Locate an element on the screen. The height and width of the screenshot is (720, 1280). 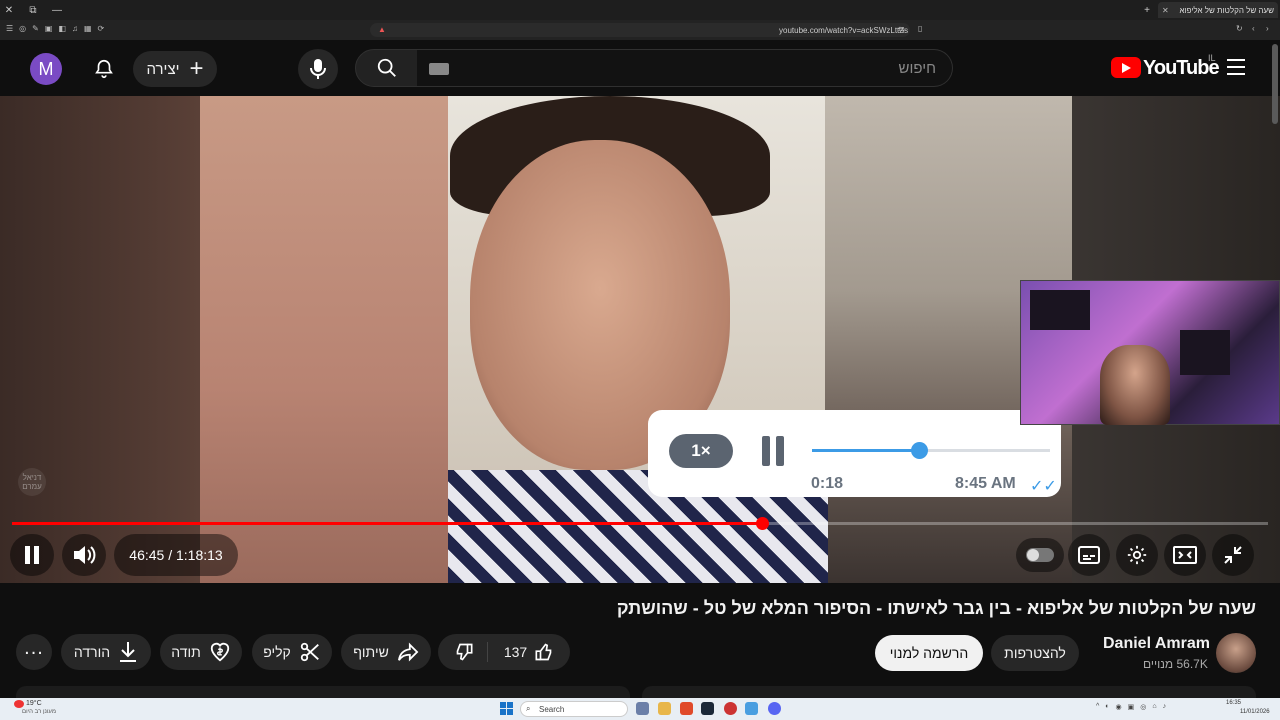
search-icon is located at coordinates (386, 67).